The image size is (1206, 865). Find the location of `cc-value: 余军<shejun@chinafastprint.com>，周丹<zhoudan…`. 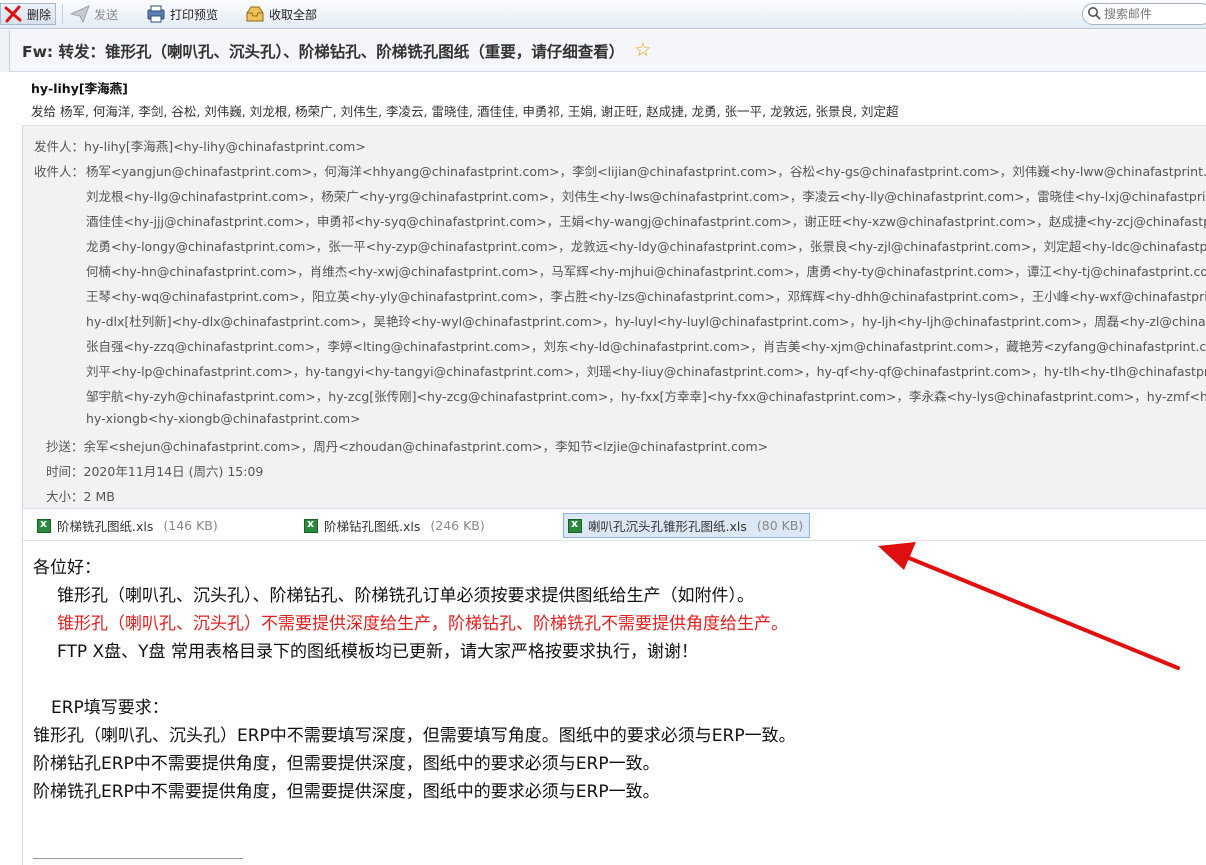

cc-value: 余军<shejun@chinafastprint.com>，周丹<zhoudan… is located at coordinates (426, 446).